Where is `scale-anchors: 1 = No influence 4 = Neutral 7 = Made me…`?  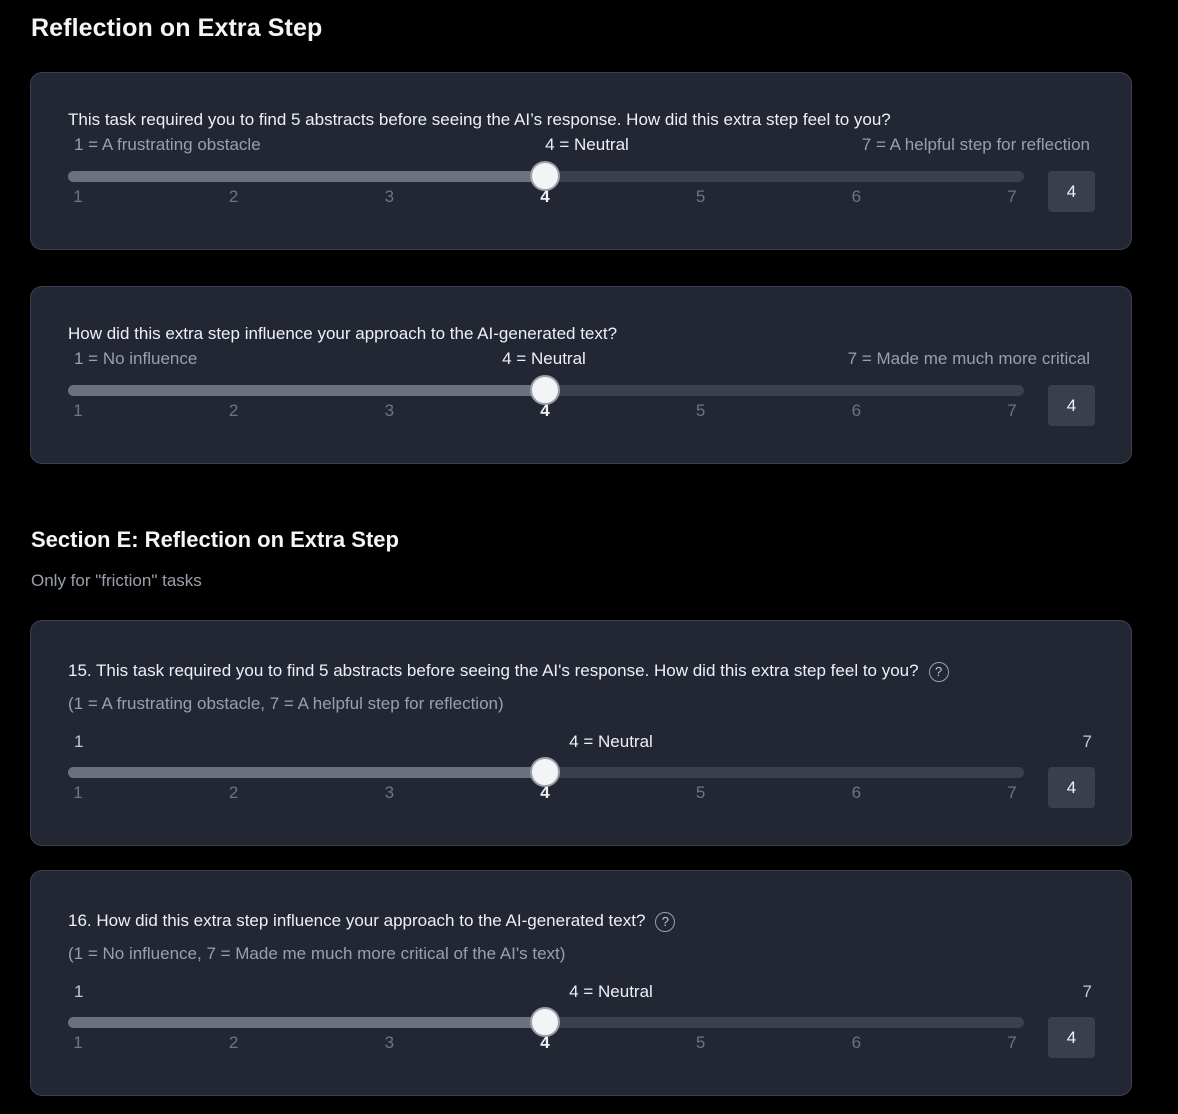
scale-anchors: 1 = No influence 4 = Neutral 7 = Made me… is located at coordinates (579, 360).